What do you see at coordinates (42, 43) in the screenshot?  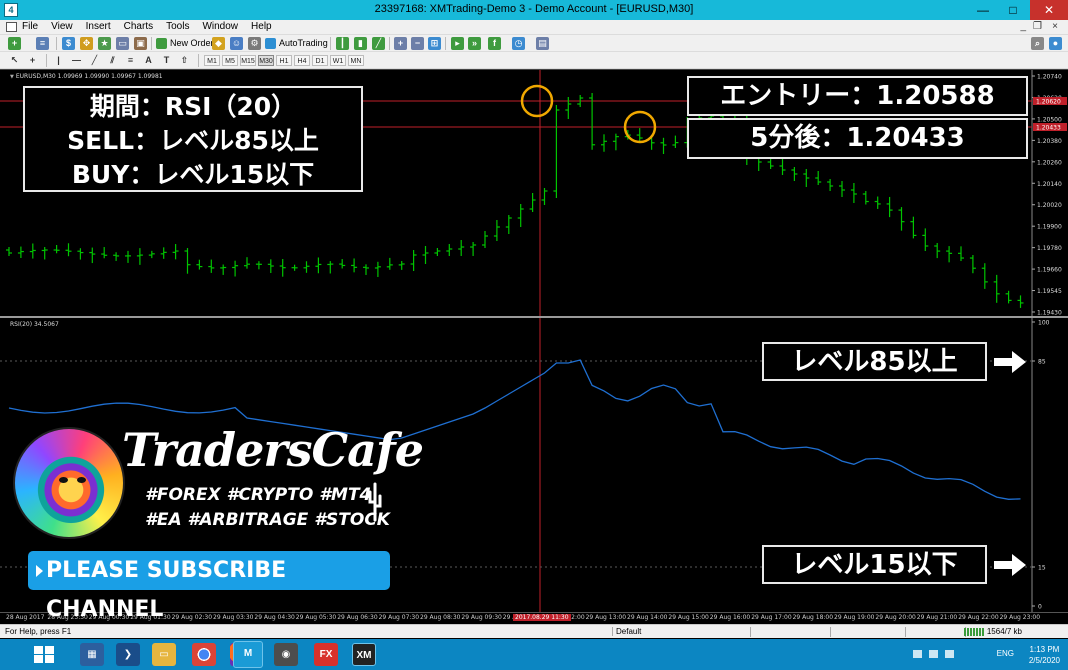 I see `profiles-icon: ≡` at bounding box center [42, 43].